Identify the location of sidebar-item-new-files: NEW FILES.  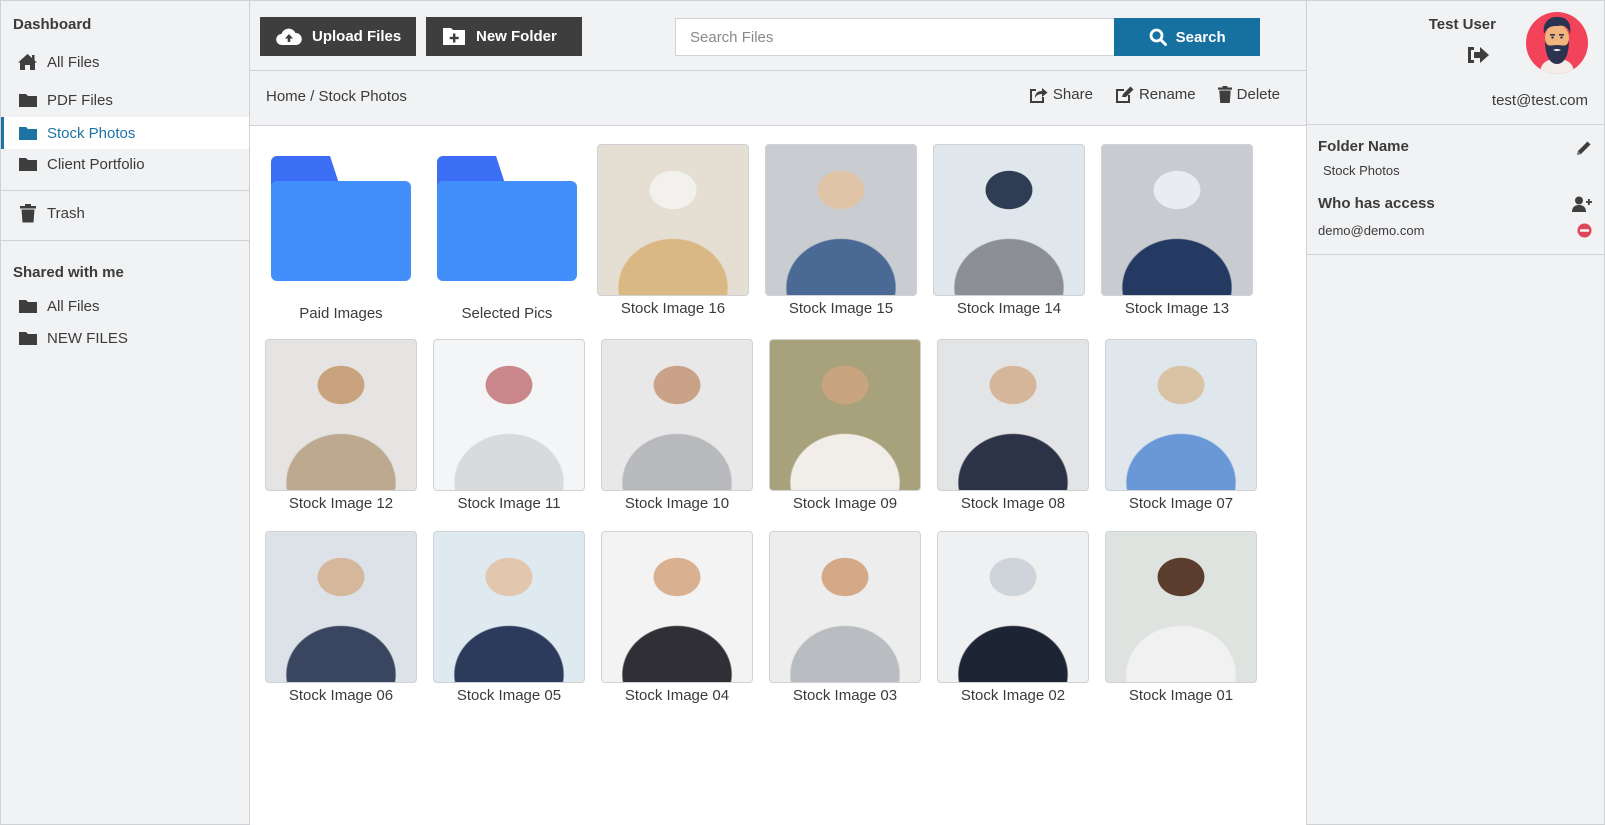
(125, 338).